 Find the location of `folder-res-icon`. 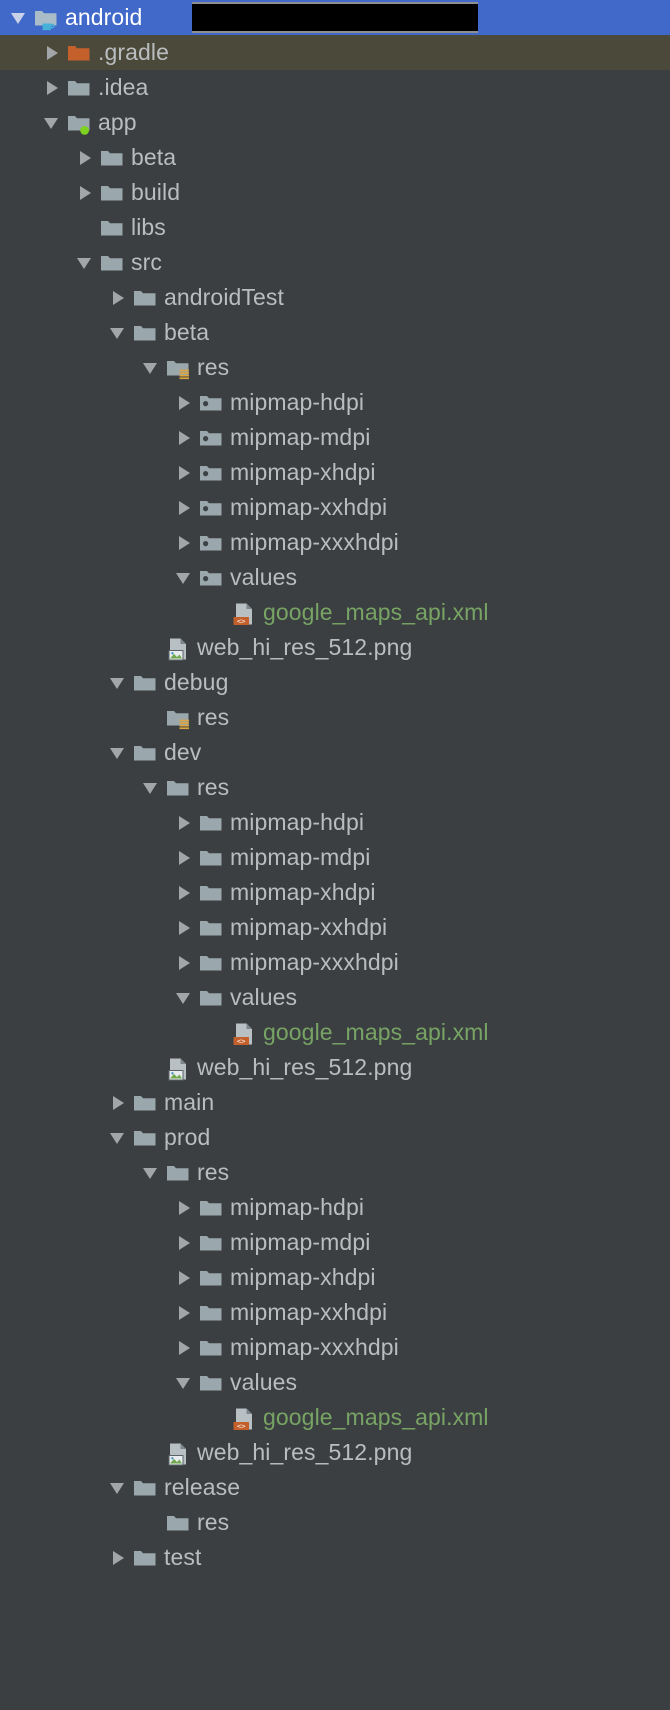

folder-res-icon is located at coordinates (179, 367).